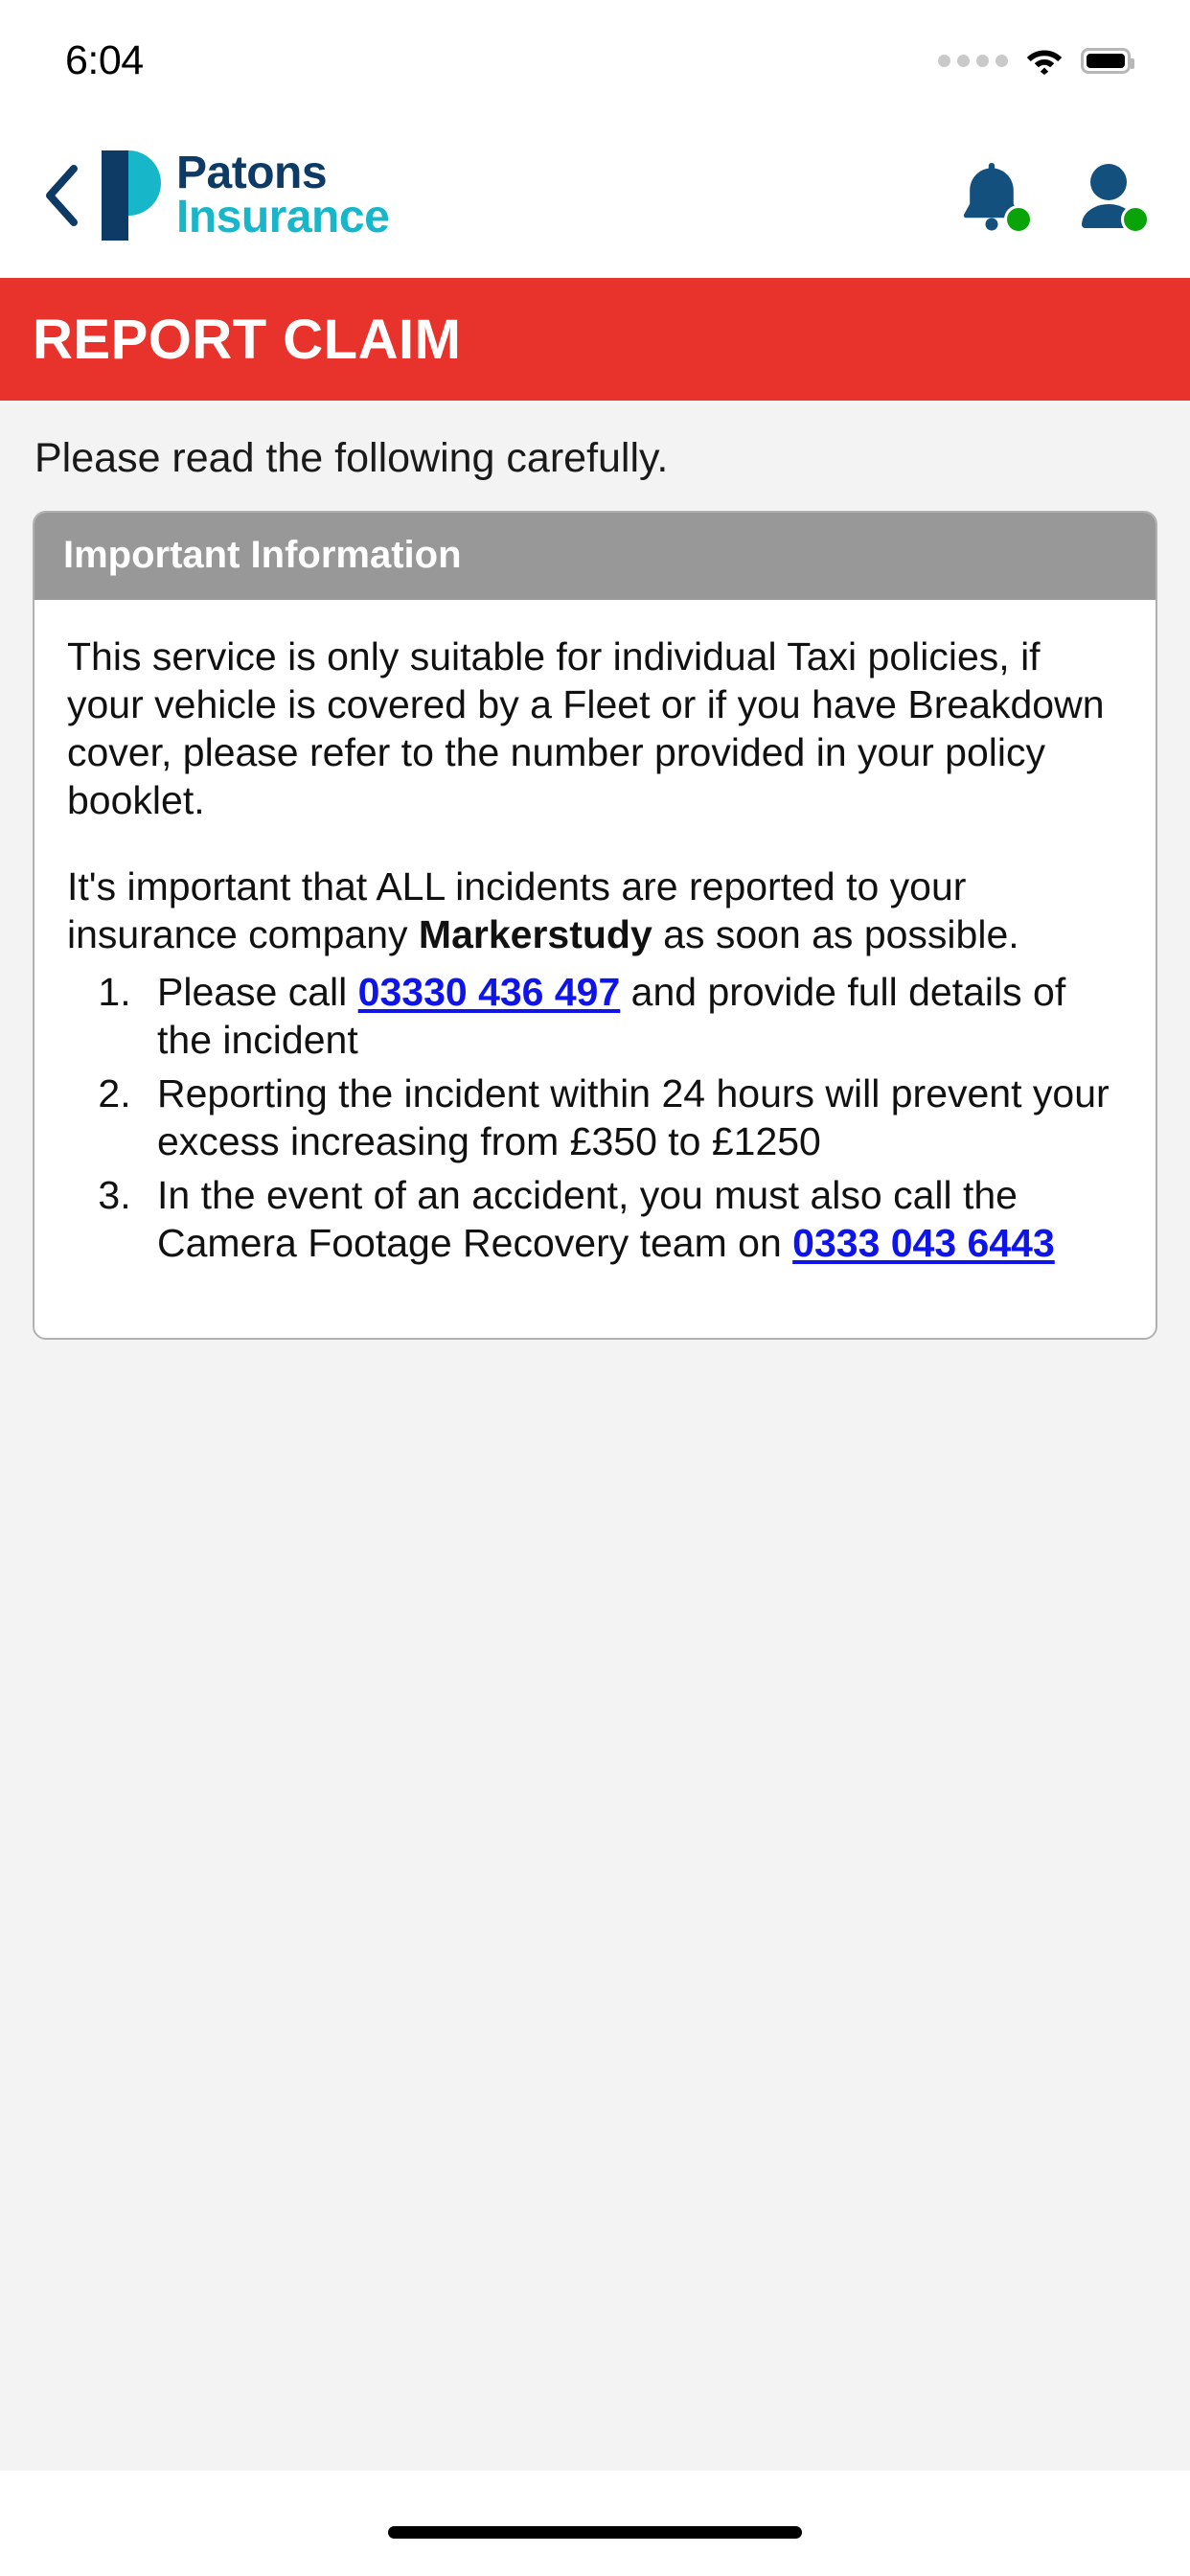 The height and width of the screenshot is (2576, 1190). I want to click on status-bar: 6:04, so click(595, 56).